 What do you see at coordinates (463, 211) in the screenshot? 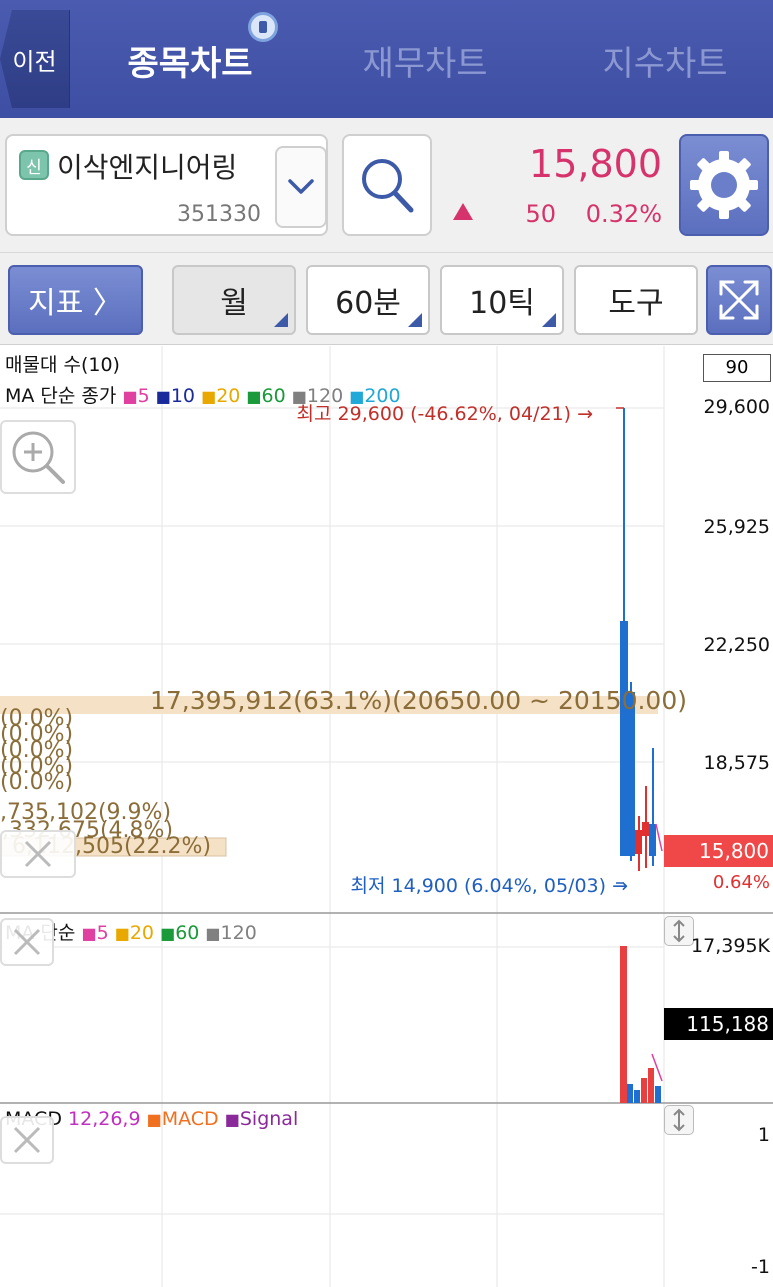
I see `up-arrow-icon` at bounding box center [463, 211].